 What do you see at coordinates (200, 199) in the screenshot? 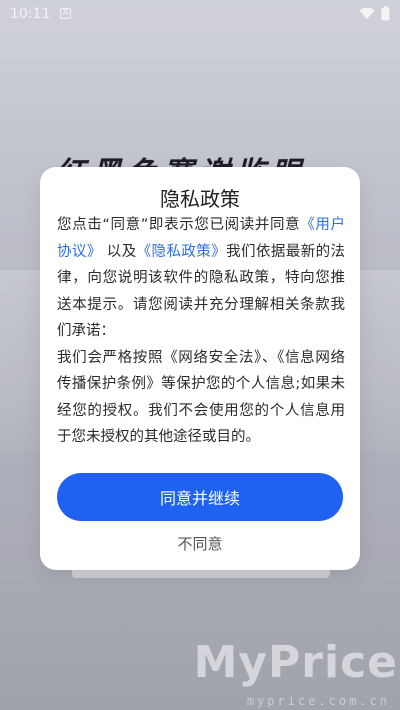
I see `dialog-title: 隐私政策` at bounding box center [200, 199].